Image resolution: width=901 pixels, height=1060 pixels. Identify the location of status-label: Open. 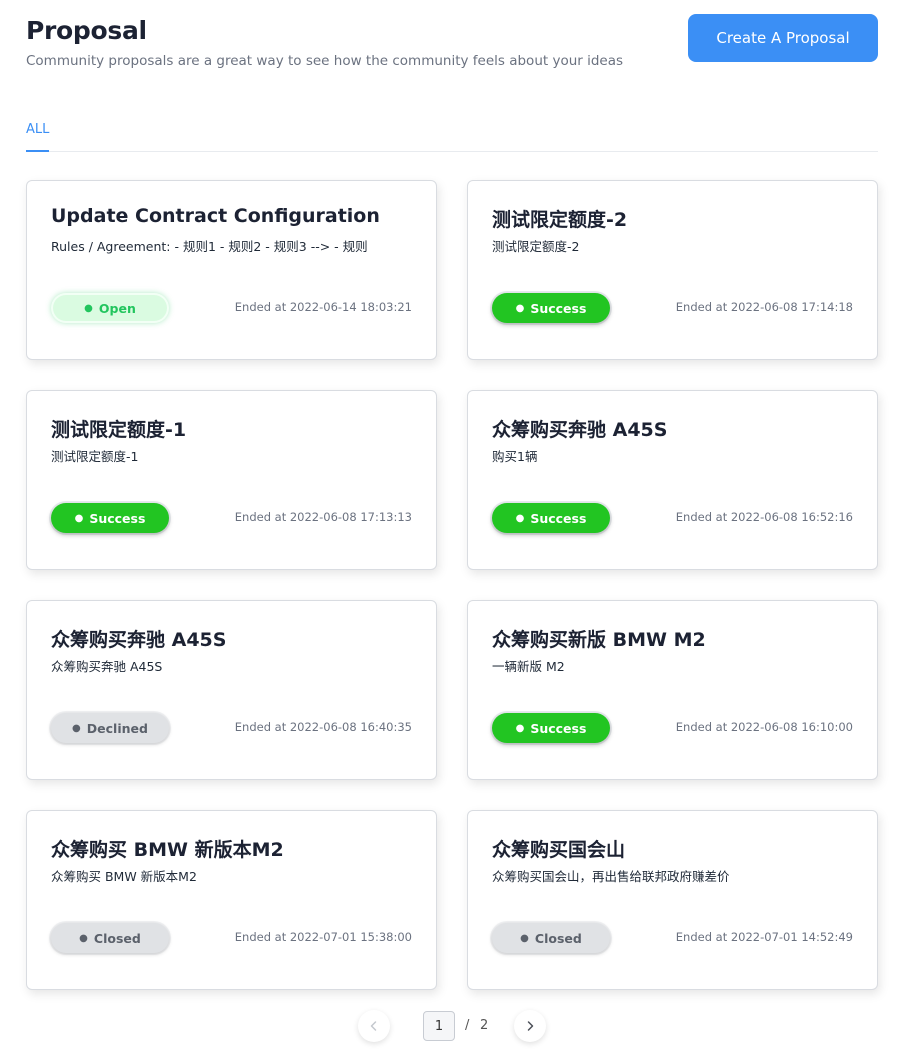
(117, 308).